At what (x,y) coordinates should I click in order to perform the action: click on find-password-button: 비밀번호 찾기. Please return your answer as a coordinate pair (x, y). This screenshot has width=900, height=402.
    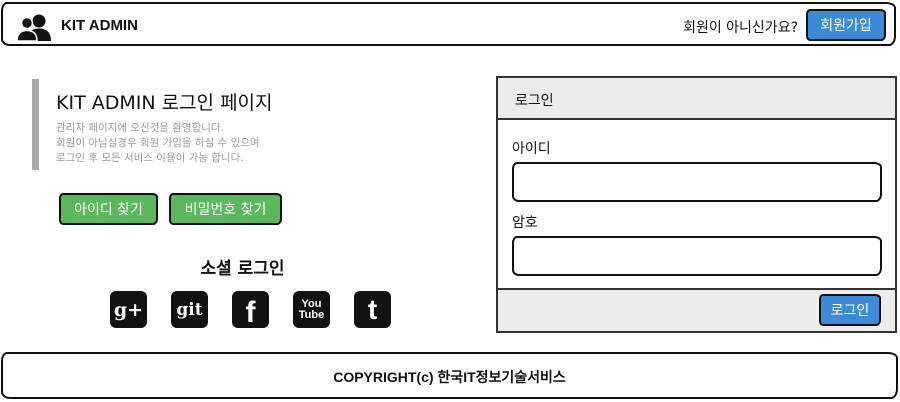
    Looking at the image, I should click on (225, 209).